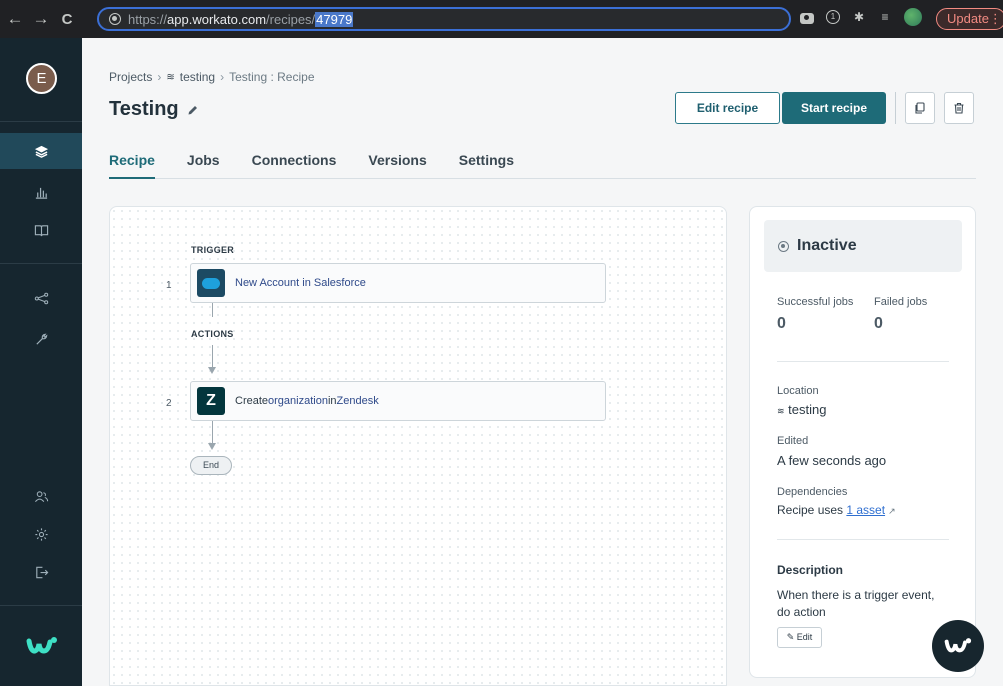  I want to click on network-icon, so click(41, 298).